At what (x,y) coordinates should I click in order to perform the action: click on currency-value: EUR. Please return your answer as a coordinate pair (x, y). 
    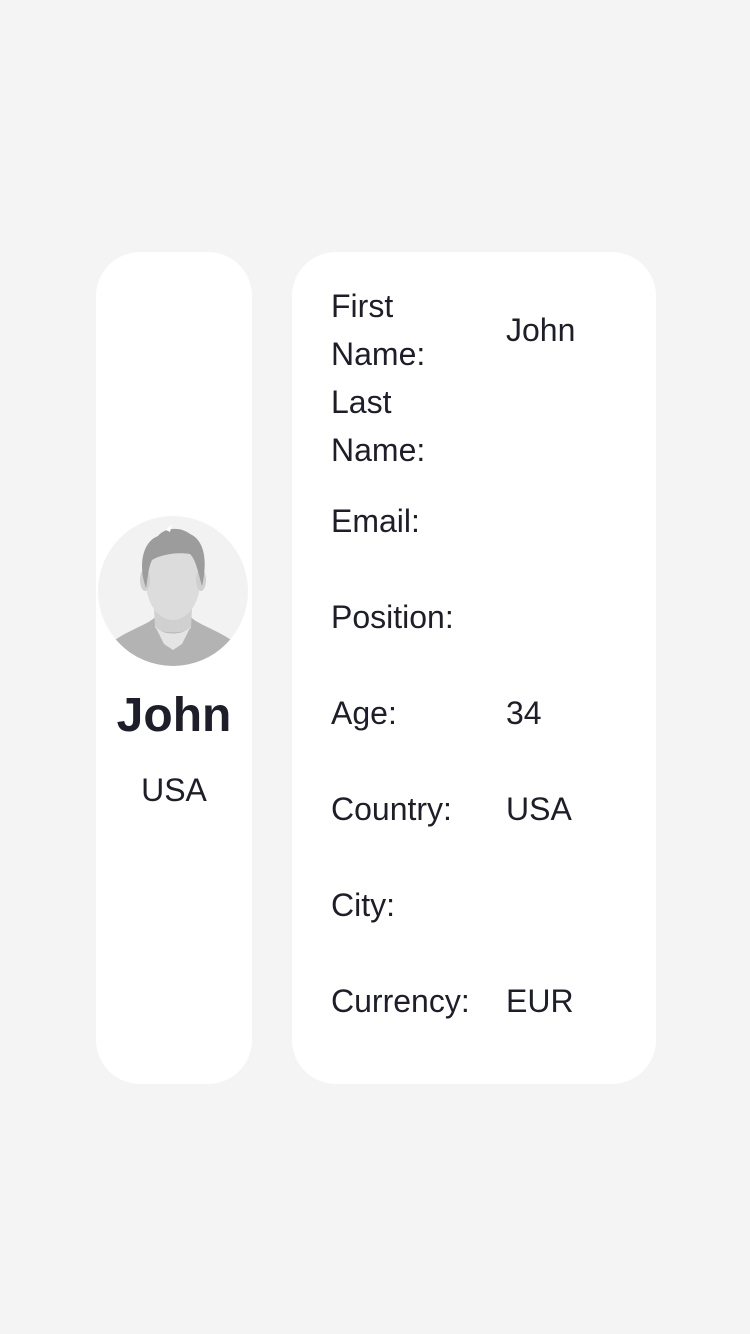
    Looking at the image, I should click on (540, 1001).